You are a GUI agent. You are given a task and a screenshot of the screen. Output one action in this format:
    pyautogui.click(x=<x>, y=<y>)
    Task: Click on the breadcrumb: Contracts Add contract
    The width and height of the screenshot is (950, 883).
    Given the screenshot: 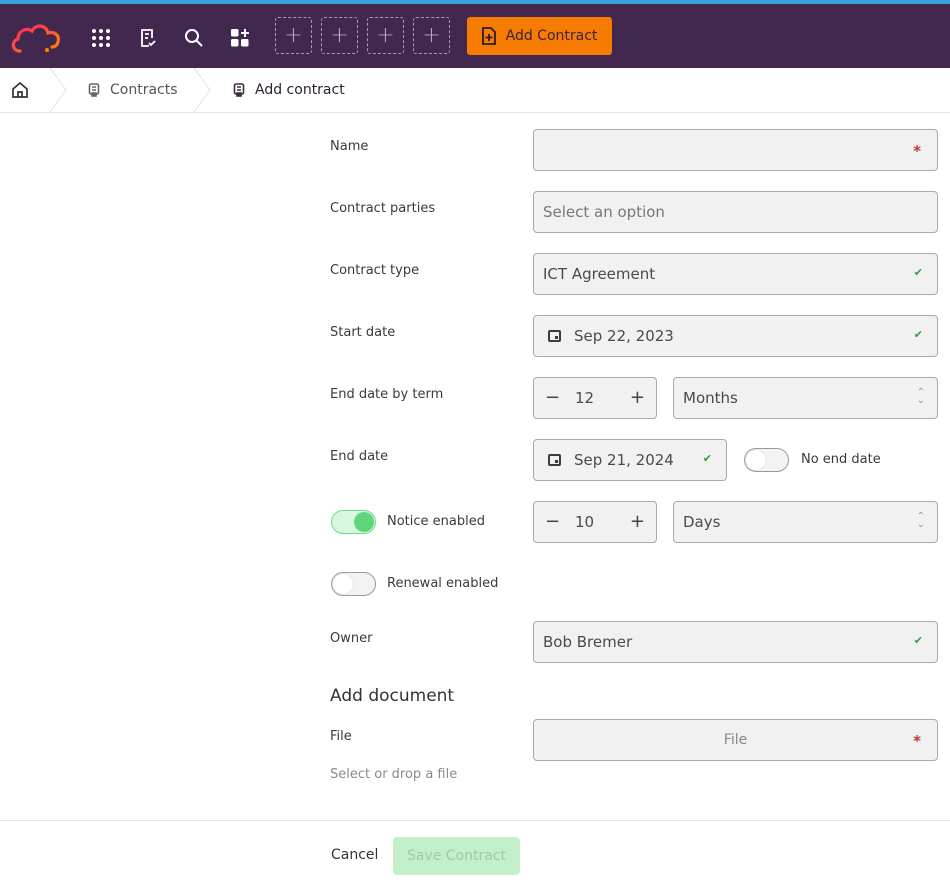 What is the action you would take?
    pyautogui.click(x=475, y=90)
    